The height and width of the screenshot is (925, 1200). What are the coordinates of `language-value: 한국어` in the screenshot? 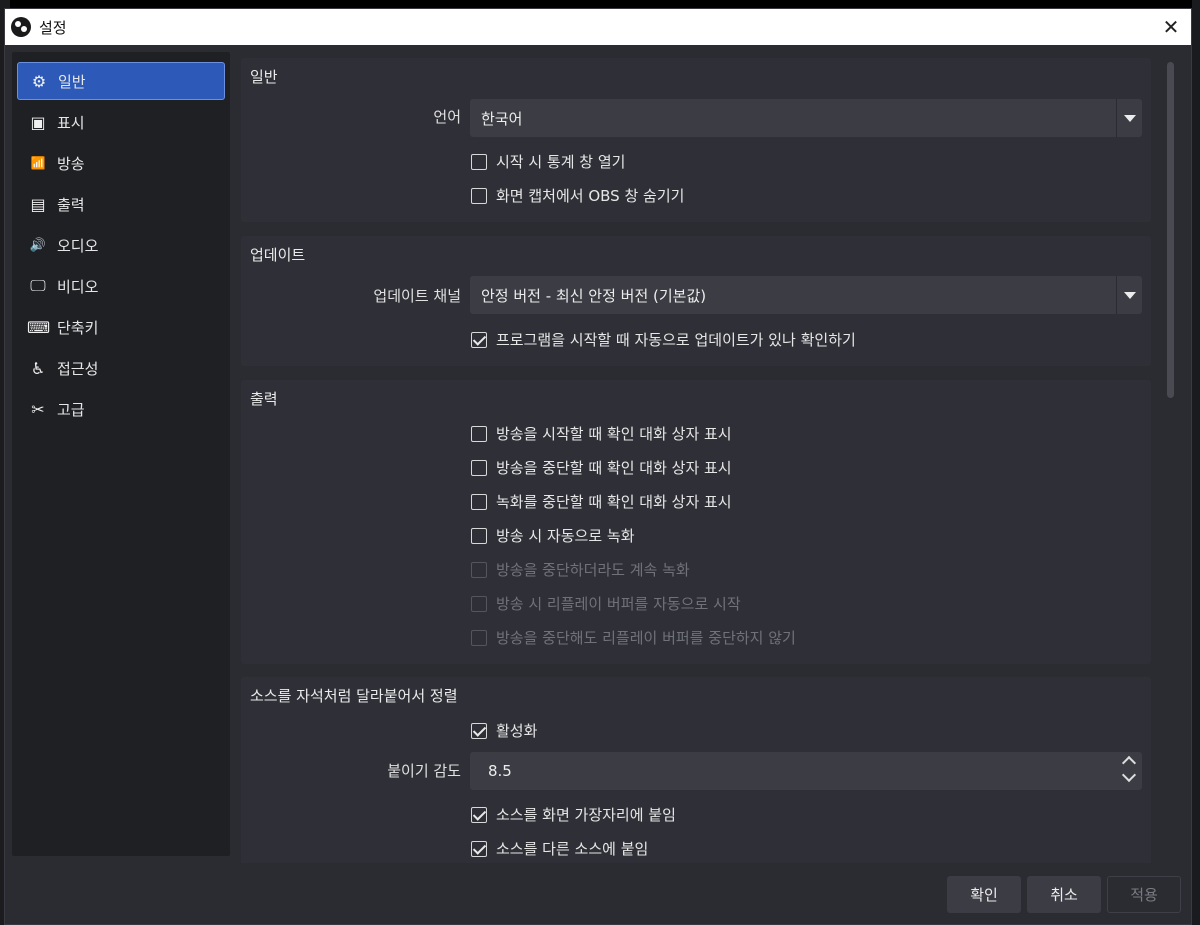 It's located at (502, 118).